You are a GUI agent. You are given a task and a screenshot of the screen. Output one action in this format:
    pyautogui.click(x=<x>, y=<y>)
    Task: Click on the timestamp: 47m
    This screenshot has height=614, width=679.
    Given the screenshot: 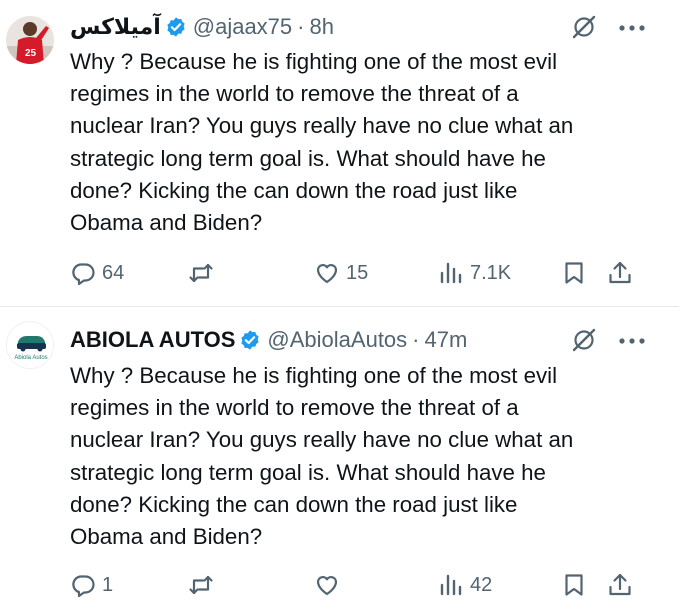 What is the action you would take?
    pyautogui.click(x=446, y=340)
    